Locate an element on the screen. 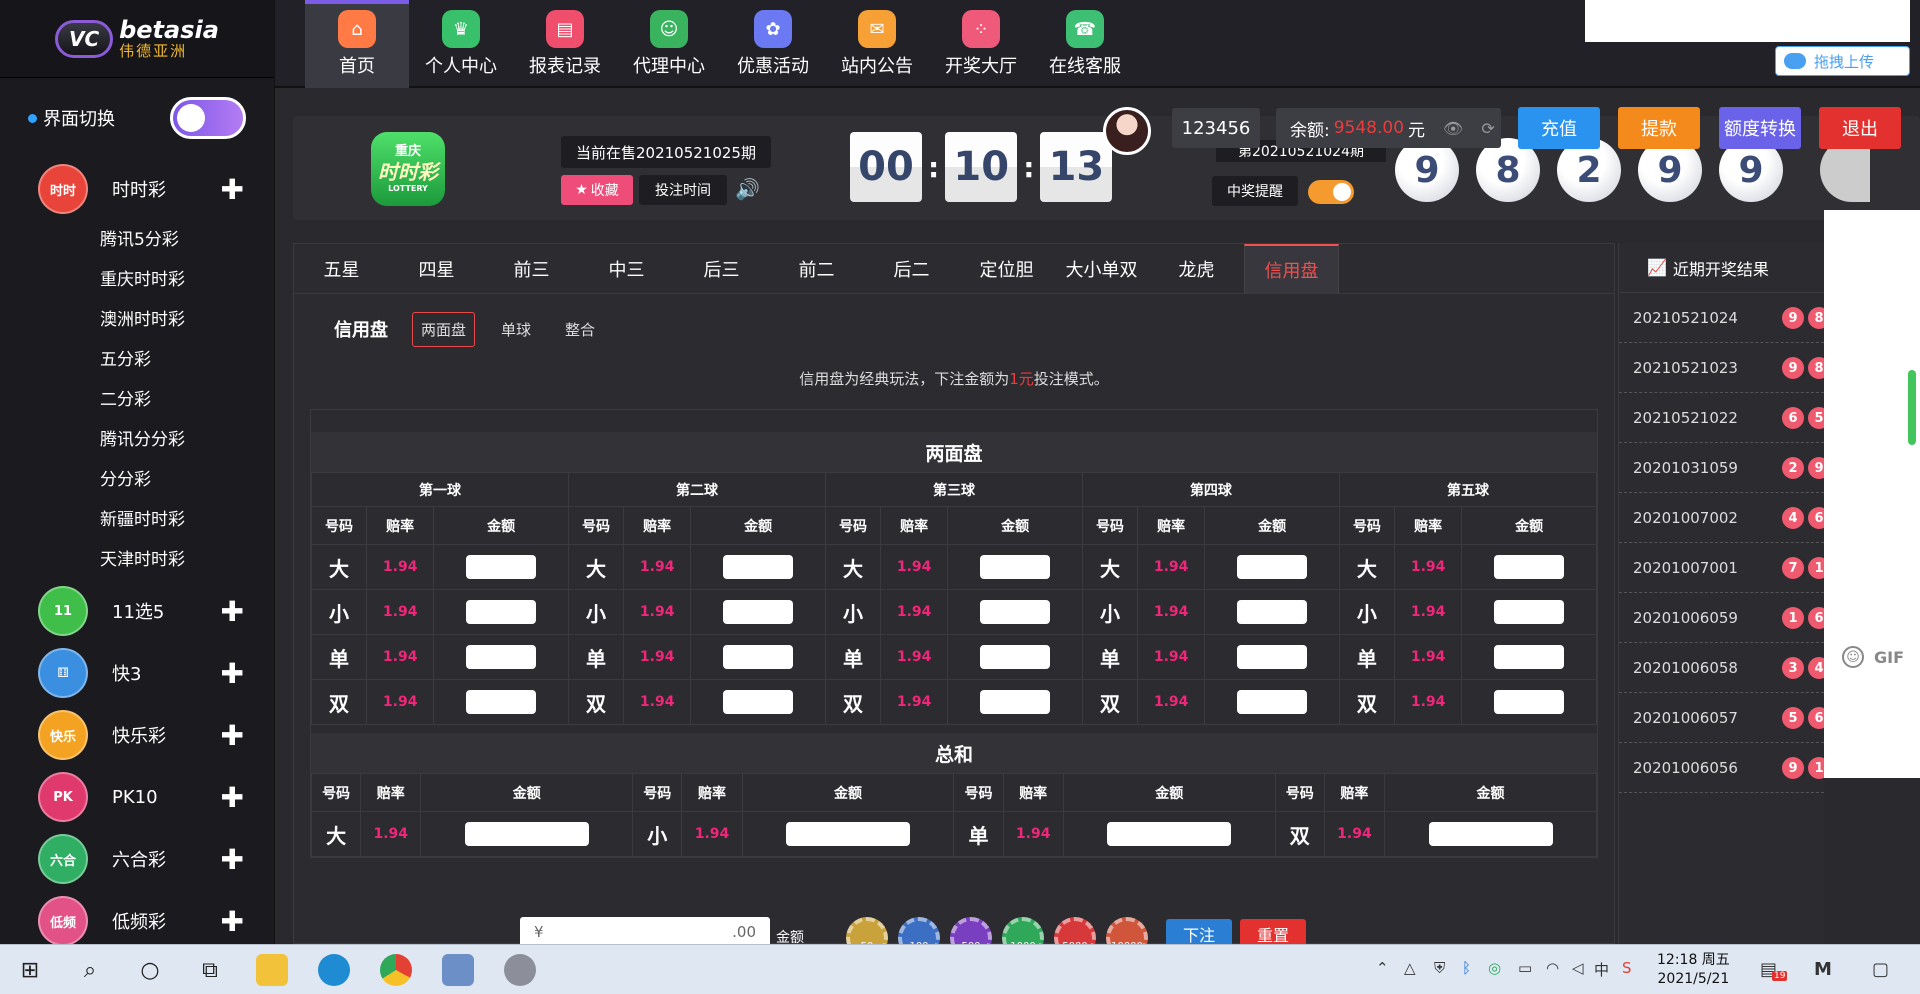 This screenshot has height=994, width=1920. edge-icon is located at coordinates (334, 970).